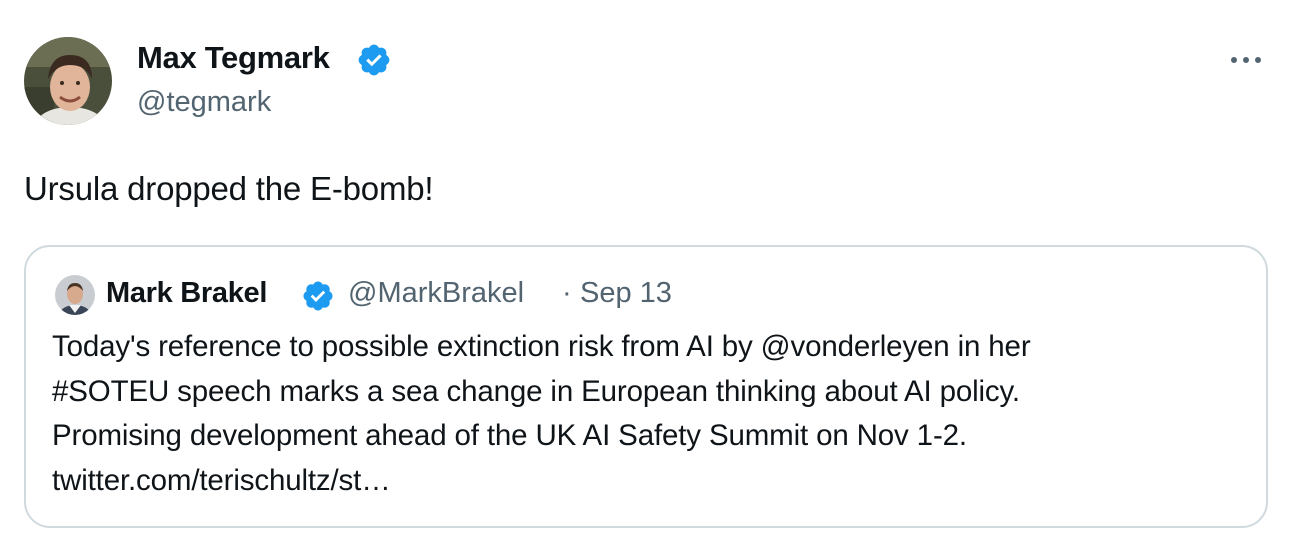  I want to click on quoted-author-name: Mark Brakel, so click(186, 293).